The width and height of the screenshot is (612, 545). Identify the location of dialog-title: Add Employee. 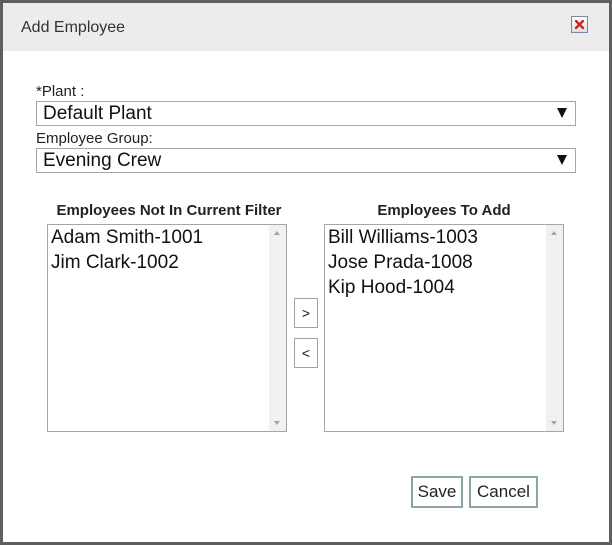
(73, 27).